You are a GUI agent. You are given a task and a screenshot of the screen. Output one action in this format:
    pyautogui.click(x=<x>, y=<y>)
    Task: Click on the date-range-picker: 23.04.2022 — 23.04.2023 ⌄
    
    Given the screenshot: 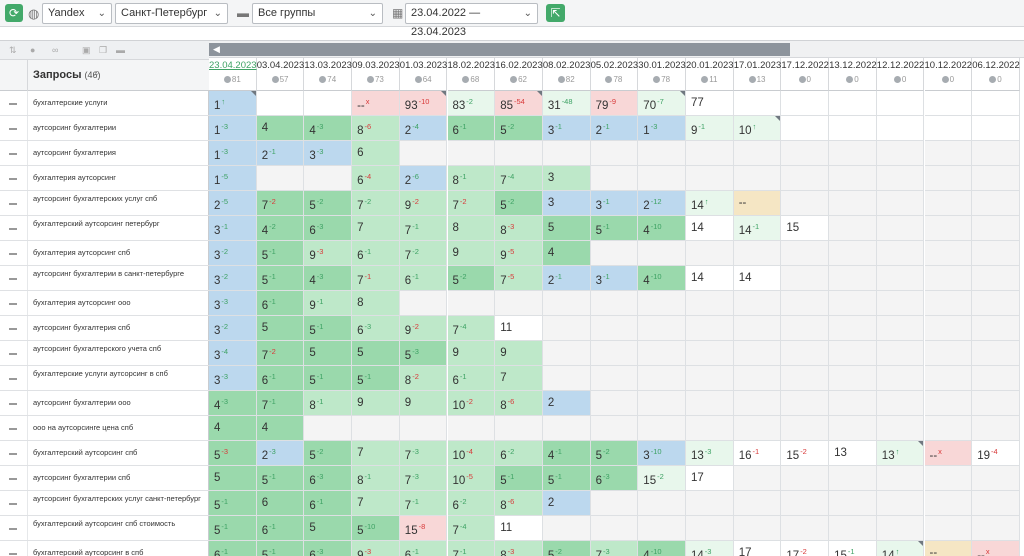 What is the action you would take?
    pyautogui.click(x=471, y=20)
    